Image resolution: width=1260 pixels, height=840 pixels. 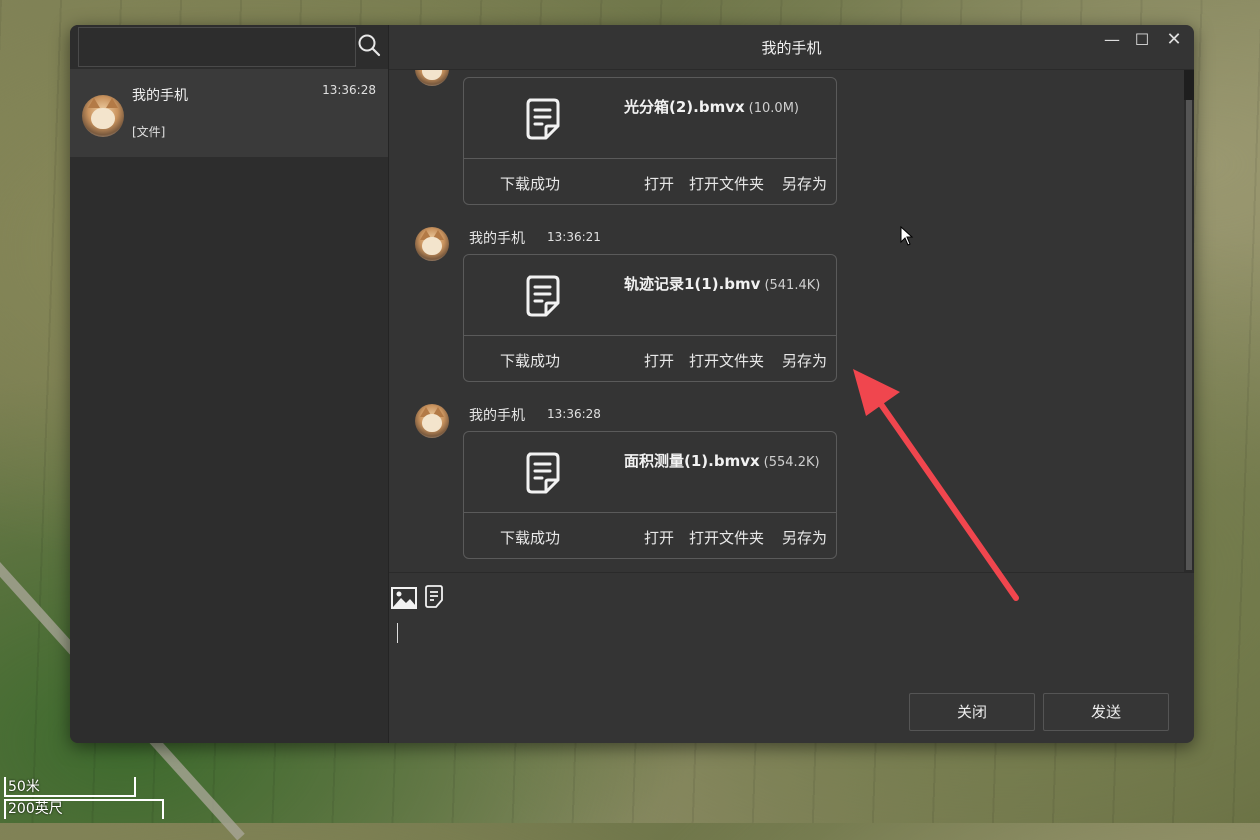 I want to click on file-message-card: 面积测量(1).bmvx (554.2K) 下载成功 打开 打开文件夹 另存为, so click(x=650, y=495).